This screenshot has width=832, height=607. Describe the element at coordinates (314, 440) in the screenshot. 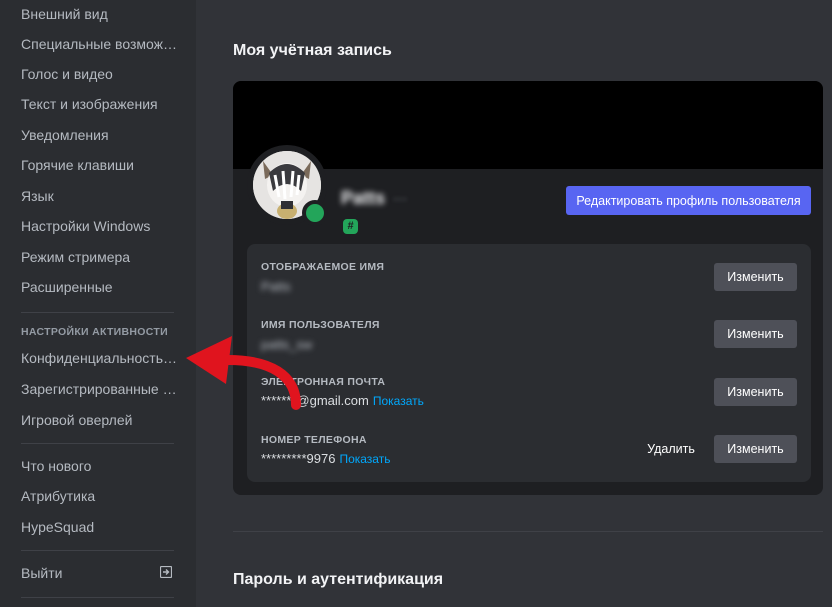

I see `phone-label: НОМЕР ТЕЛЕФОНА` at that location.